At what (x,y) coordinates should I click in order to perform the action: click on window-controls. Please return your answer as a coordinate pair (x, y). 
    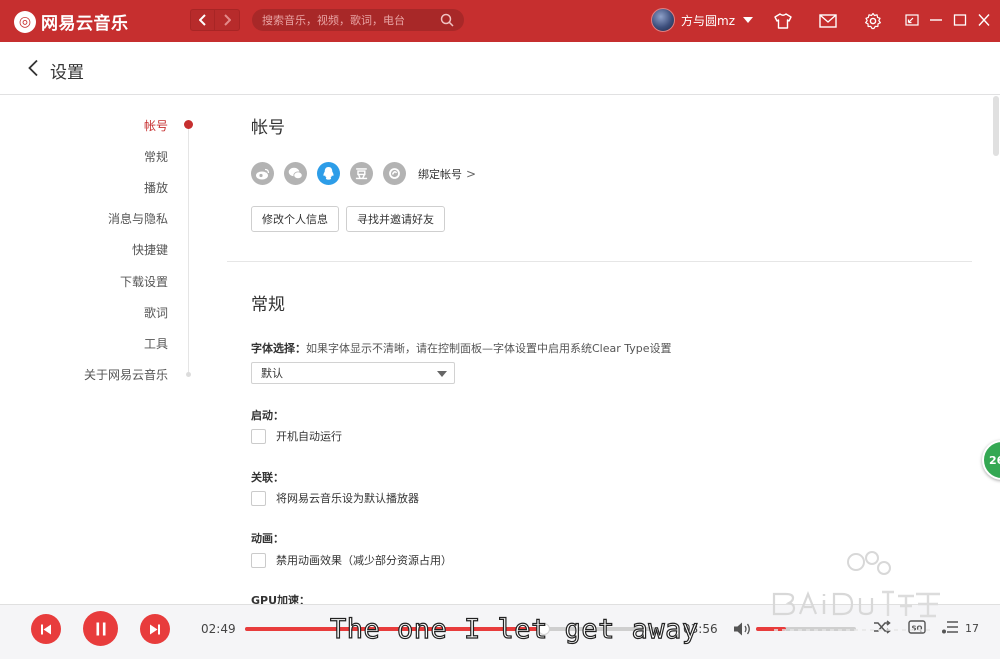
    Looking at the image, I should click on (952, 20).